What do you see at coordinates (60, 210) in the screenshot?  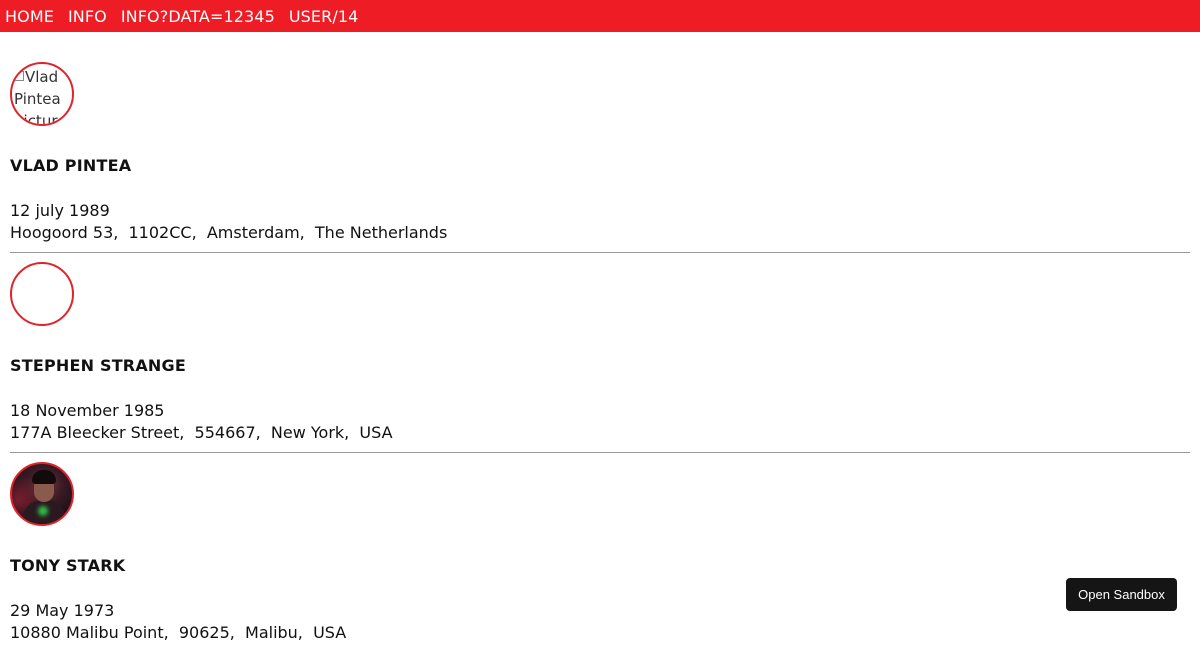 I see `user-birthdate: 12 july 1989` at bounding box center [60, 210].